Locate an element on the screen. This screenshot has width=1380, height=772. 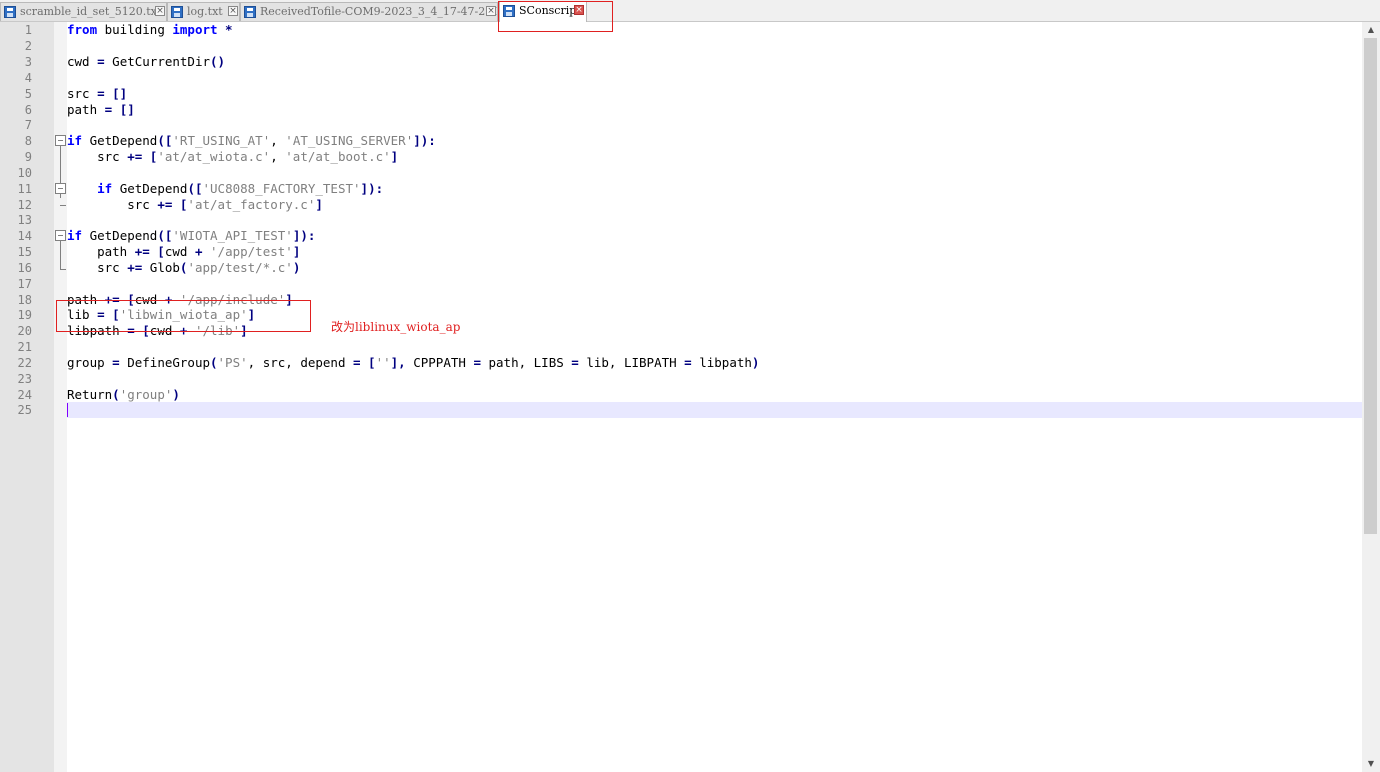
string-literal: 'group' is located at coordinates (146, 394).